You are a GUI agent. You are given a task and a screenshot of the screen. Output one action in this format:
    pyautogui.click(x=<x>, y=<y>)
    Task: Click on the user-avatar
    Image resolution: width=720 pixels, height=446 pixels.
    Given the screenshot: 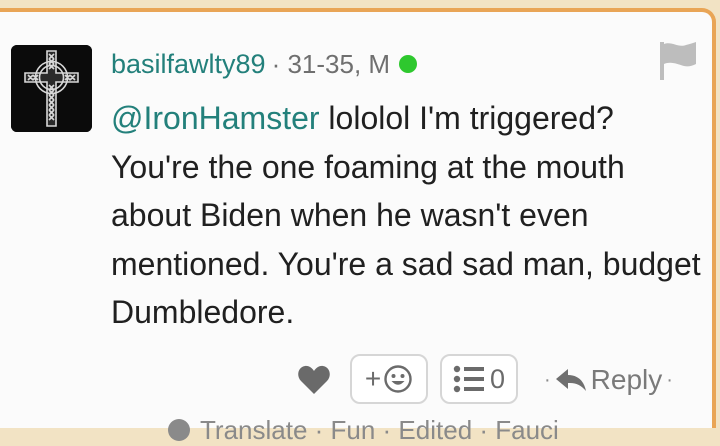 What is the action you would take?
    pyautogui.click(x=51, y=88)
    